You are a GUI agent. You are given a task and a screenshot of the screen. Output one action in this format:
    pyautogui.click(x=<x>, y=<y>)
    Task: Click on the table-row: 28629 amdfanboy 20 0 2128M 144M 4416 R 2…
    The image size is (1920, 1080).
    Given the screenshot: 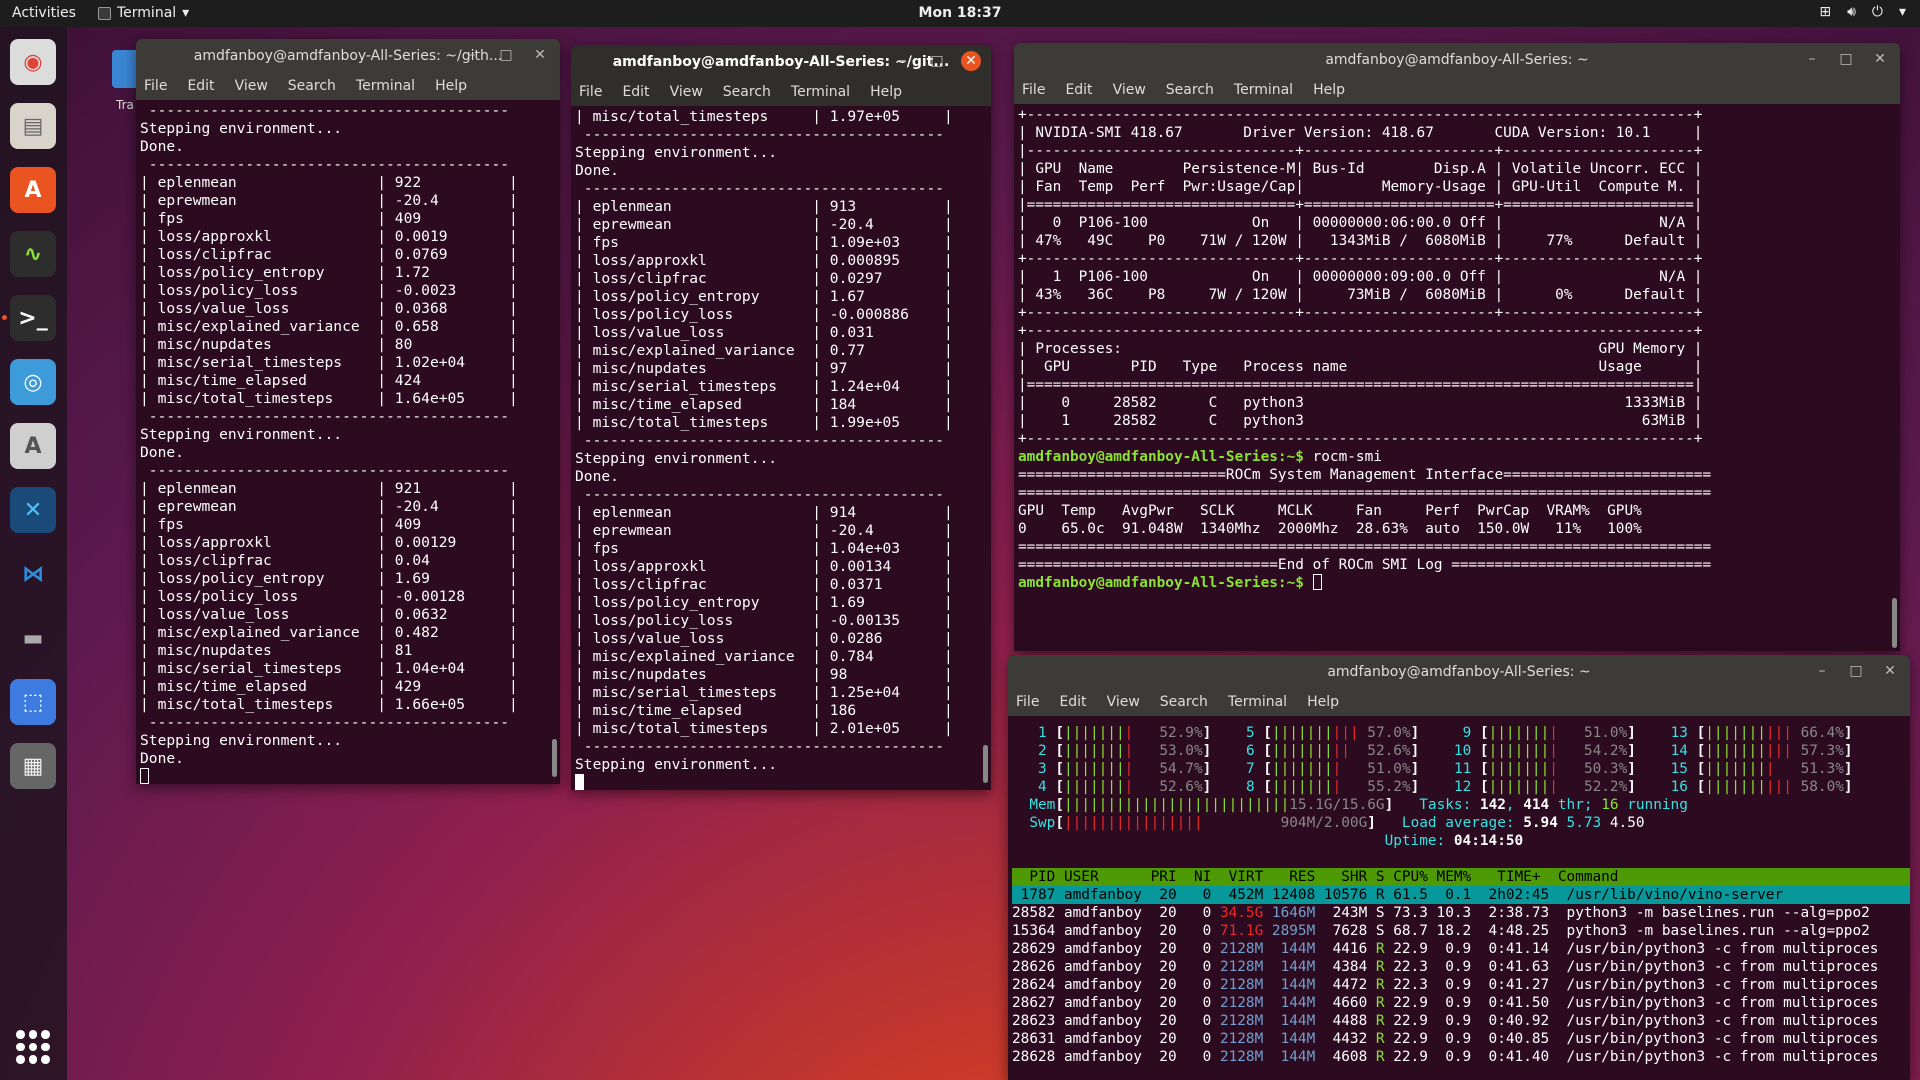 What is the action you would take?
    pyautogui.click(x=1461, y=949)
    